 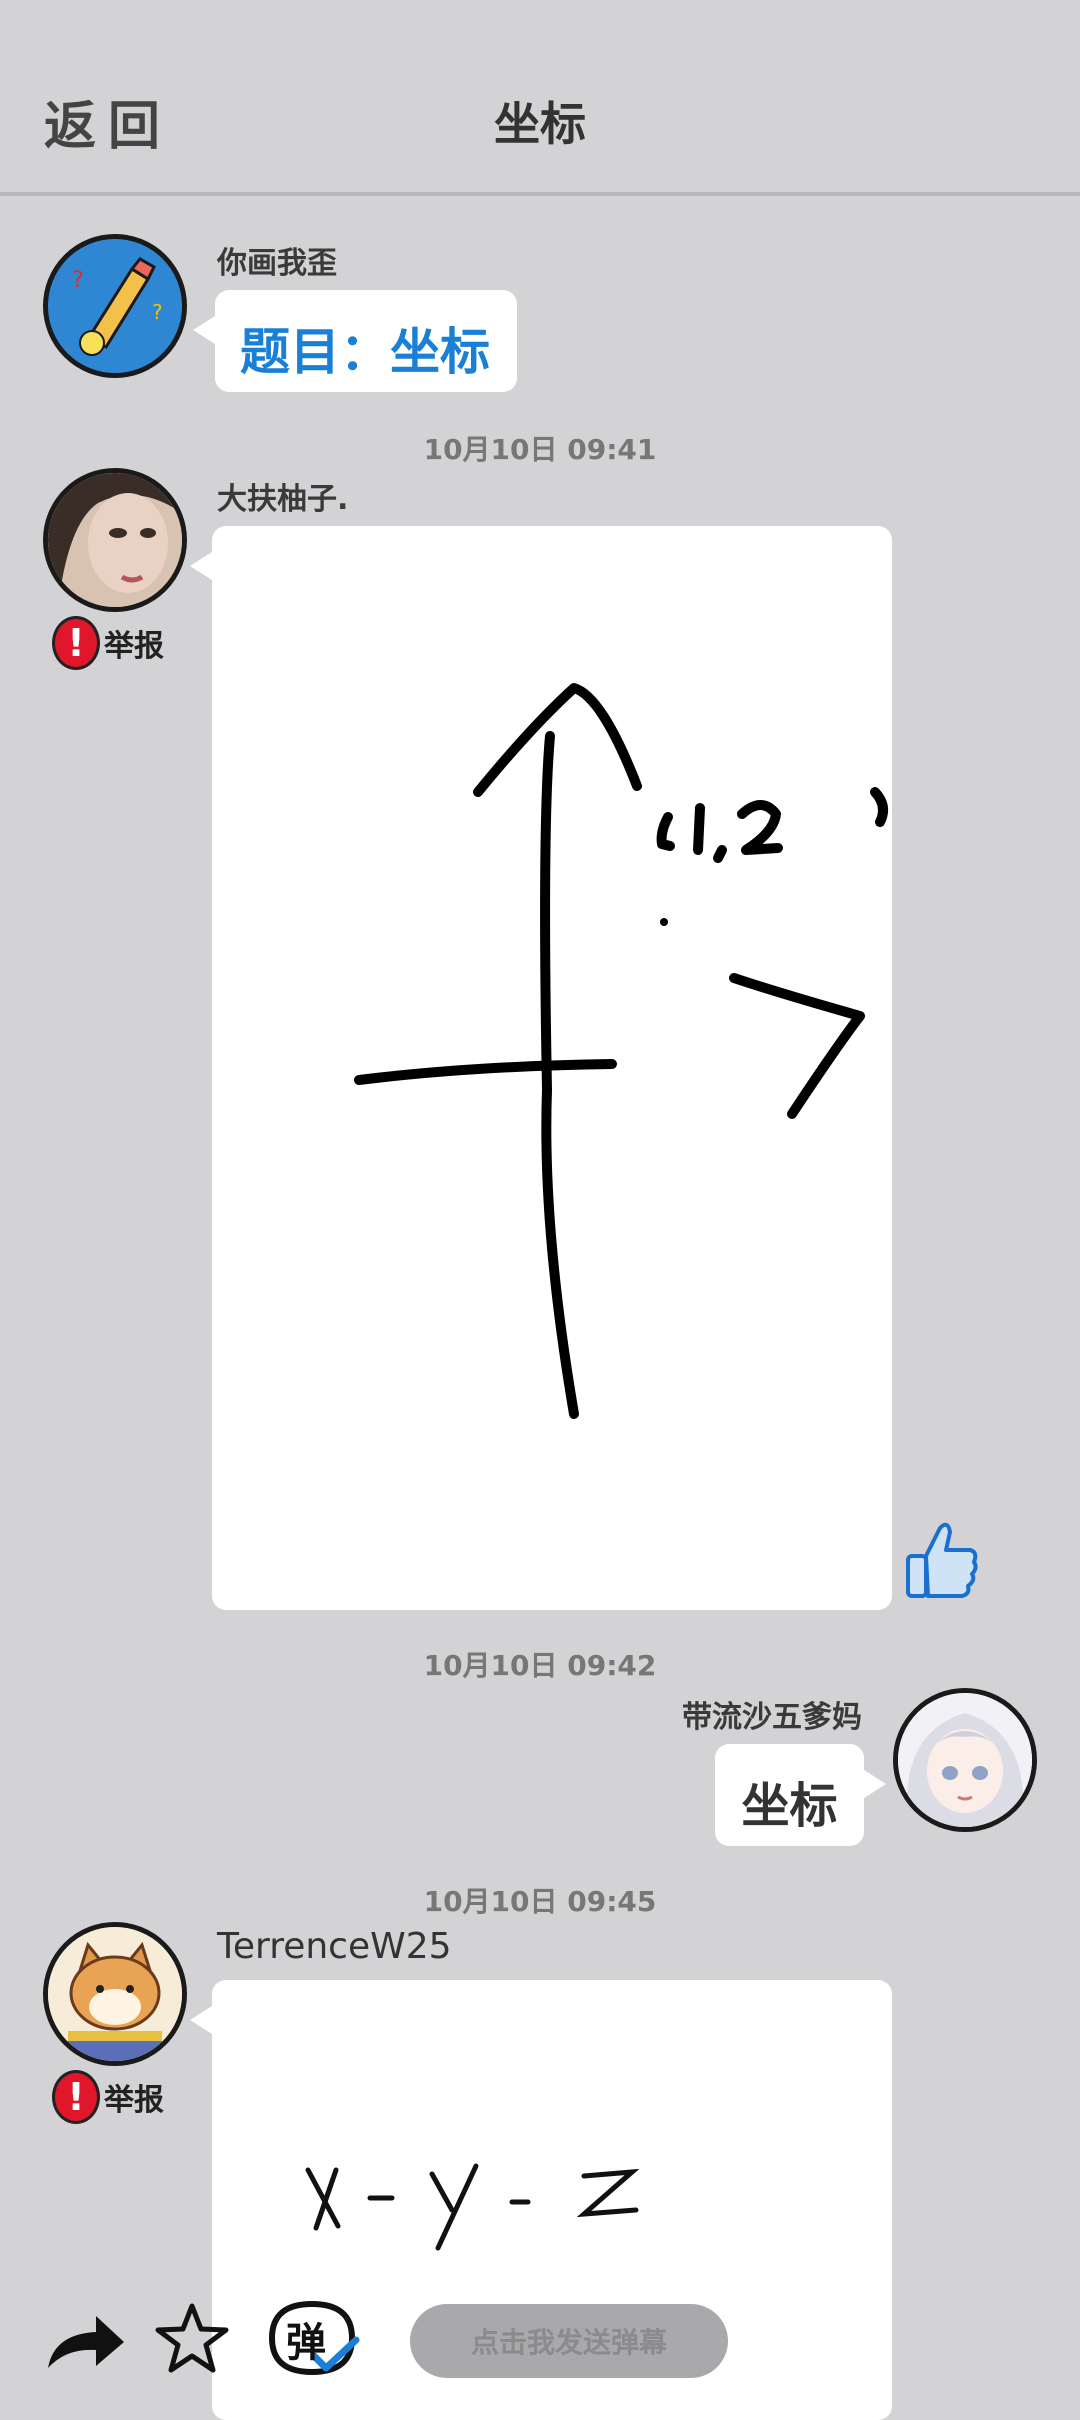 I want to click on message-bubble: 题目：坐标, so click(x=355, y=341).